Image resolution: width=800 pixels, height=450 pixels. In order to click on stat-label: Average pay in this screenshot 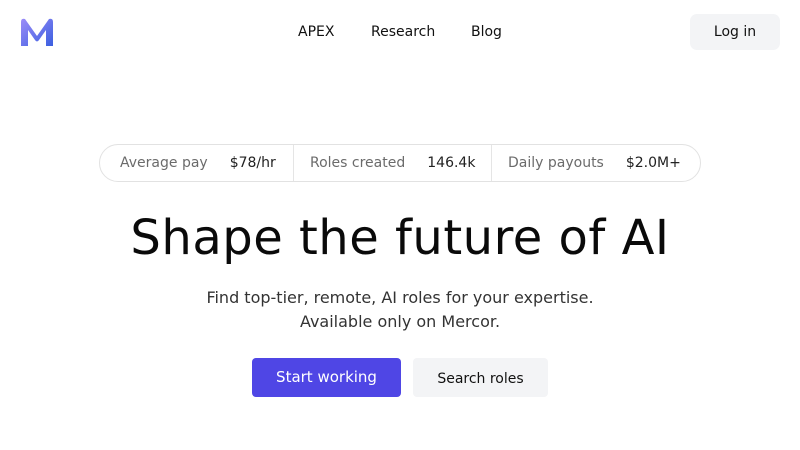, I will do `click(164, 163)`.